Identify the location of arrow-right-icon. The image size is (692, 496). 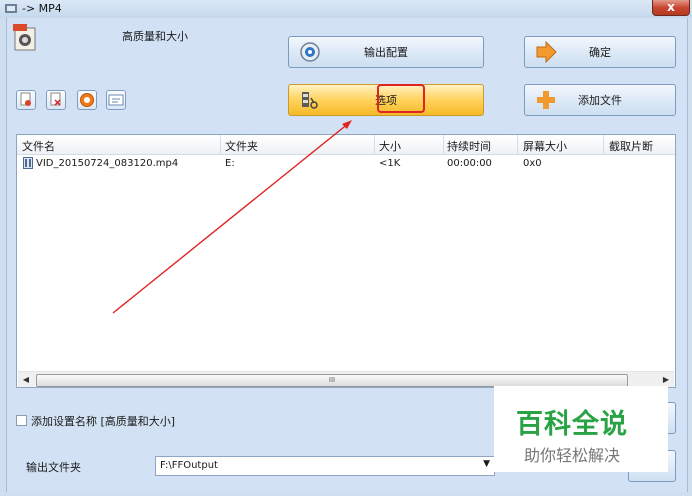
(546, 52).